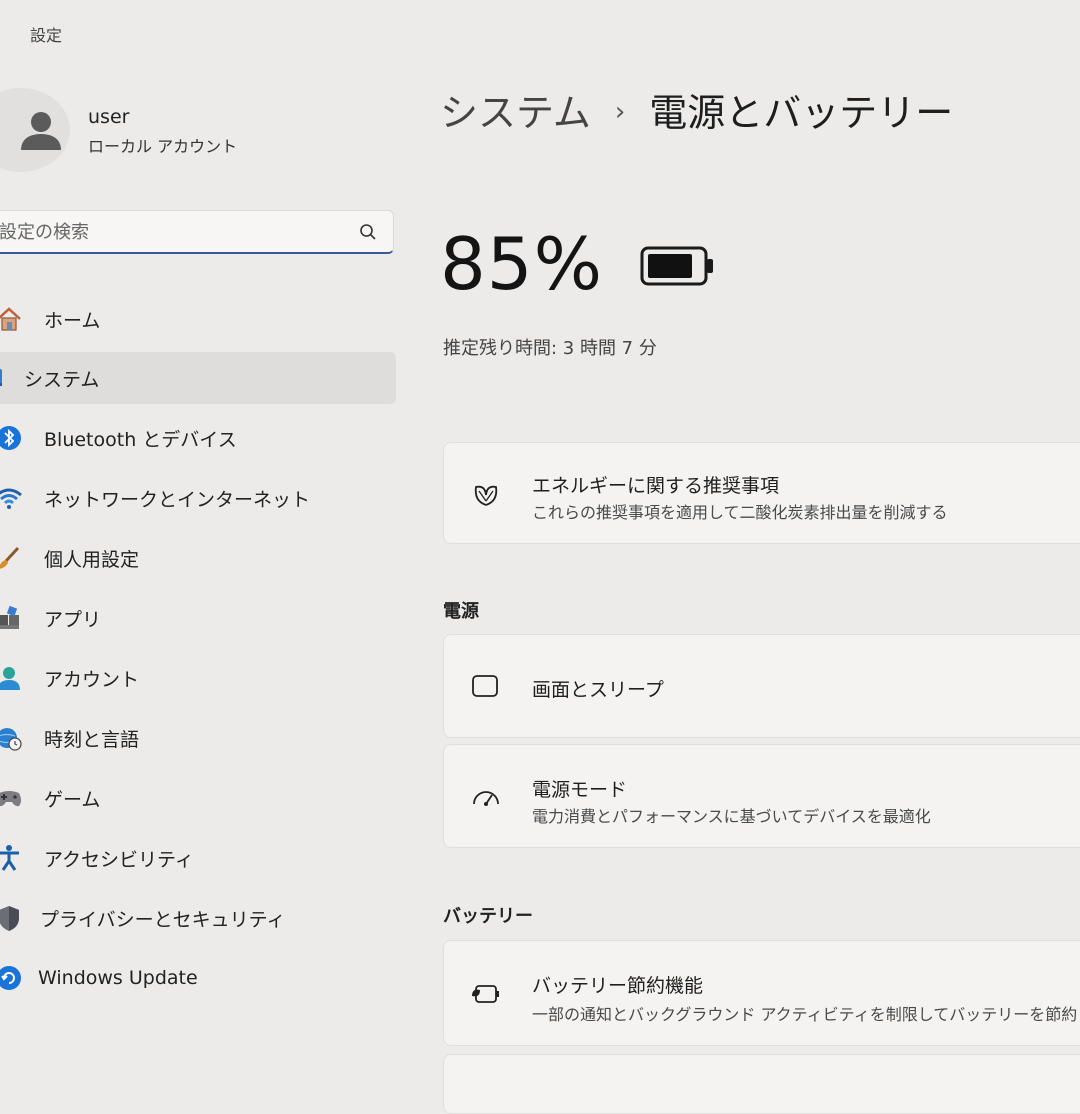 This screenshot has height=1114, width=1080. What do you see at coordinates (618, 986) in the screenshot?
I see `card-title: バッテリー節約機能` at bounding box center [618, 986].